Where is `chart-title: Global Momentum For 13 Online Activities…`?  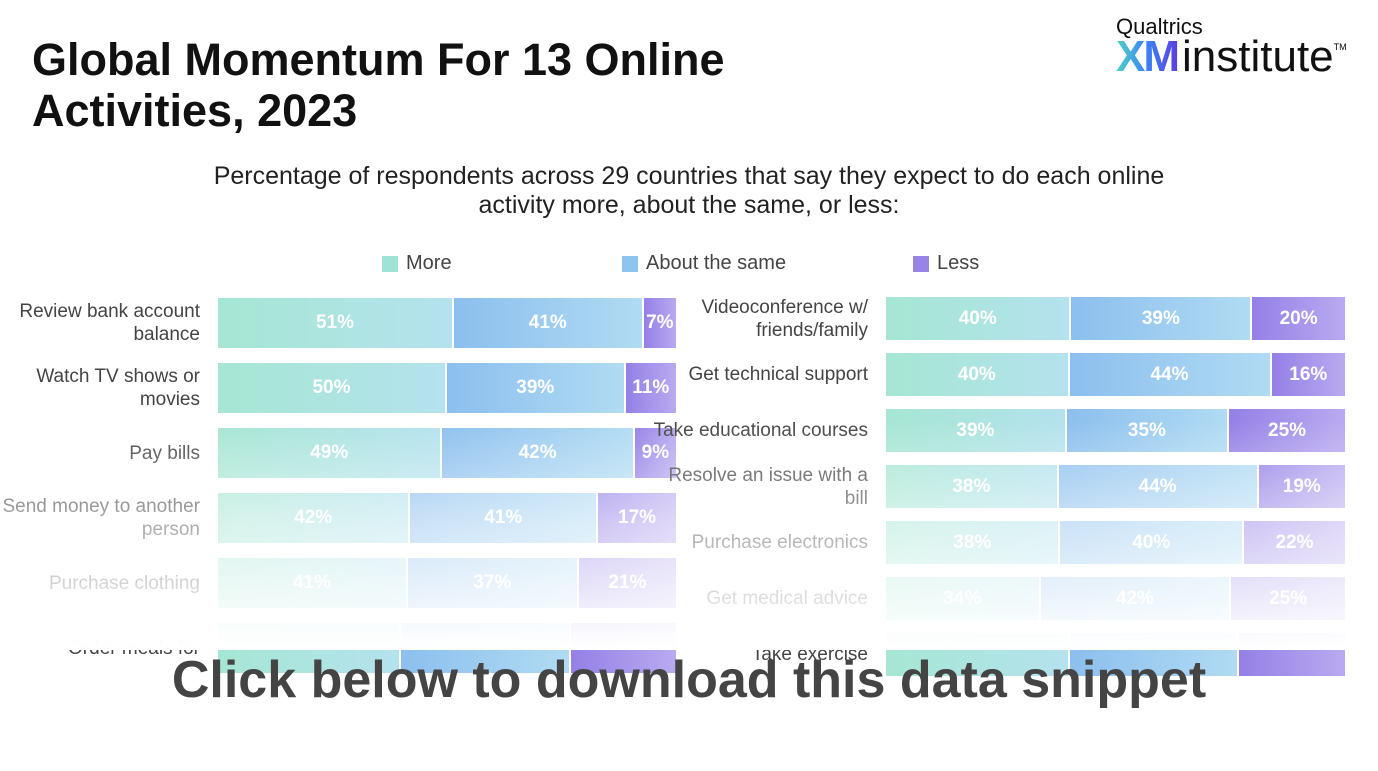
chart-title: Global Momentum For 13 Online Activities… is located at coordinates (378, 85).